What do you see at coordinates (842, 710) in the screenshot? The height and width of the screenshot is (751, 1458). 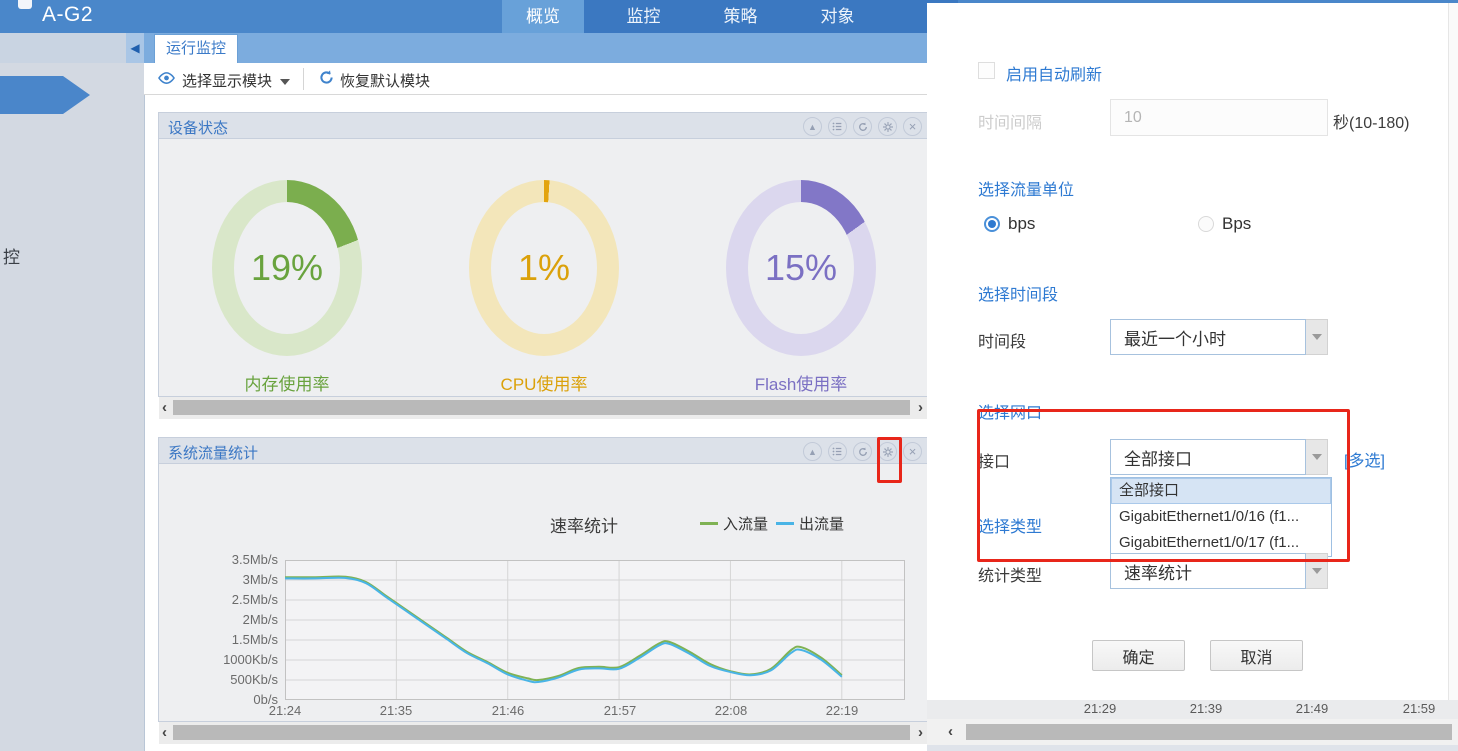 I see `x-tick: 22:19` at bounding box center [842, 710].